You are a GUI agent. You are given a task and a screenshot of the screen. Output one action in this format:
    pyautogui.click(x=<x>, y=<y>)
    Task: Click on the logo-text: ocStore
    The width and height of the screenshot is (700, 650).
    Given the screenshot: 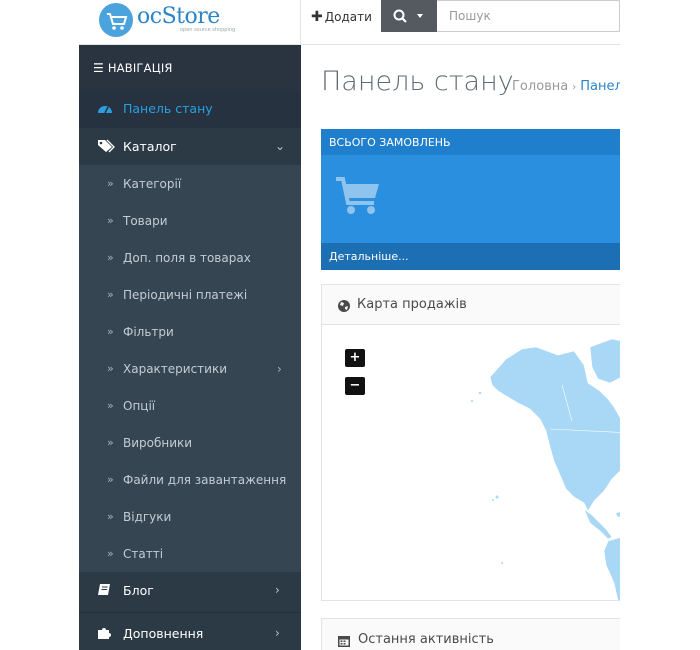 What is the action you would take?
    pyautogui.click(x=178, y=16)
    